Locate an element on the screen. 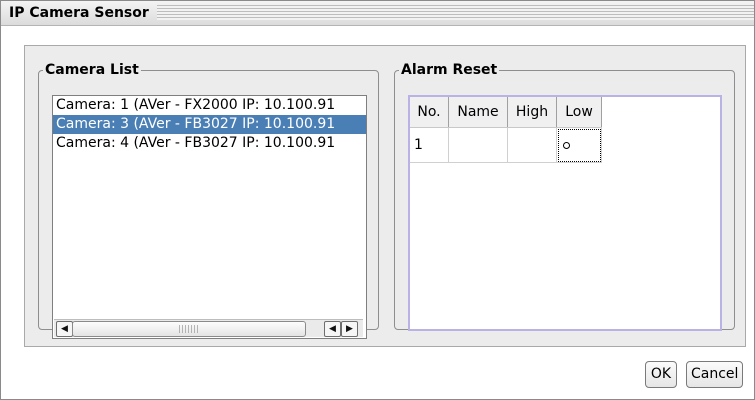 The image size is (755, 400). alarm-table: No. Name High Low 1 is located at coordinates (506, 130).